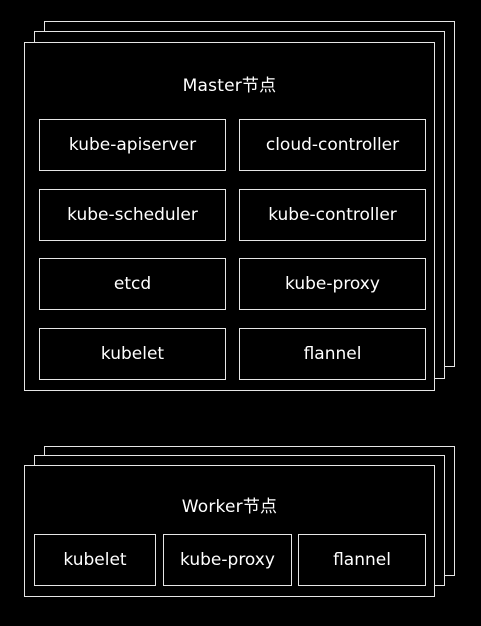 This screenshot has height=626, width=481. I want to click on worker-component-flannel: flannel, so click(362, 560).